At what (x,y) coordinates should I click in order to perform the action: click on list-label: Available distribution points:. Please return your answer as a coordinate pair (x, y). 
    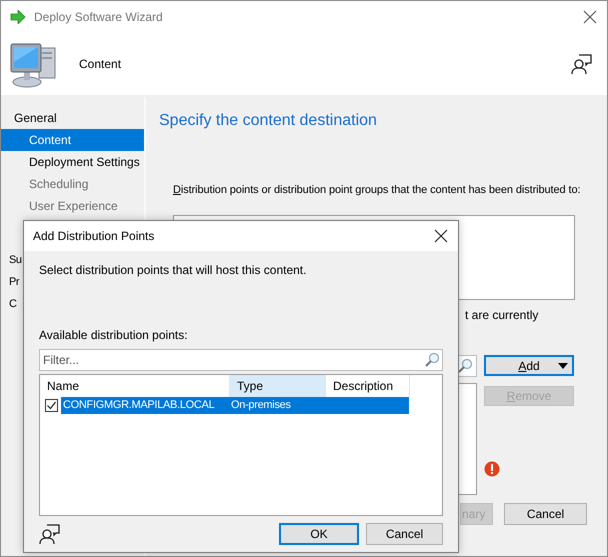
    Looking at the image, I should click on (114, 335).